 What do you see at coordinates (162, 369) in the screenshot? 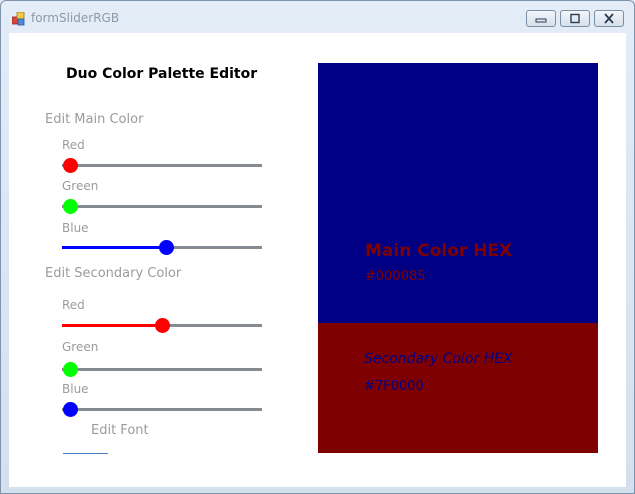
I see `secondary-green-slider` at bounding box center [162, 369].